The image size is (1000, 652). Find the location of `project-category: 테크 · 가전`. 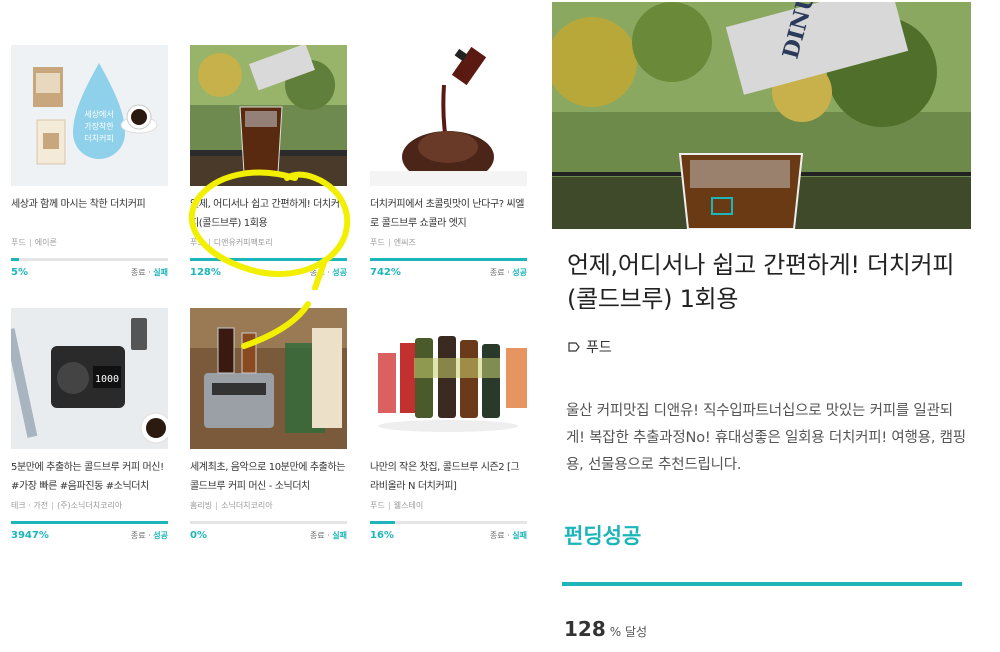

project-category: 테크 · 가전 is located at coordinates (30, 505).